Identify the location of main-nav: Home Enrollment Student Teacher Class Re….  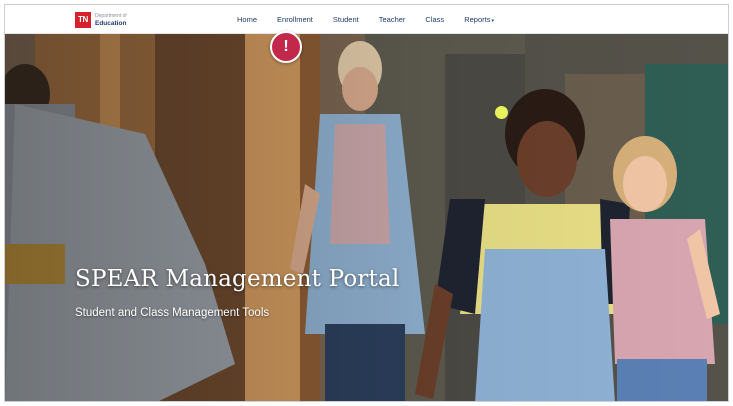
(365, 19).